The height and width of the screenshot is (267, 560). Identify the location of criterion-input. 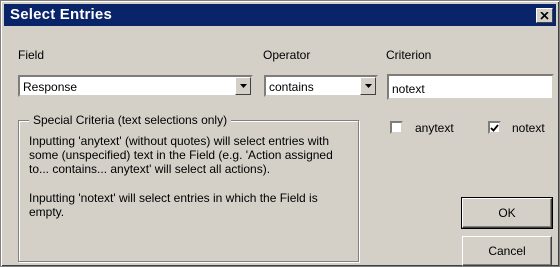
(470, 87).